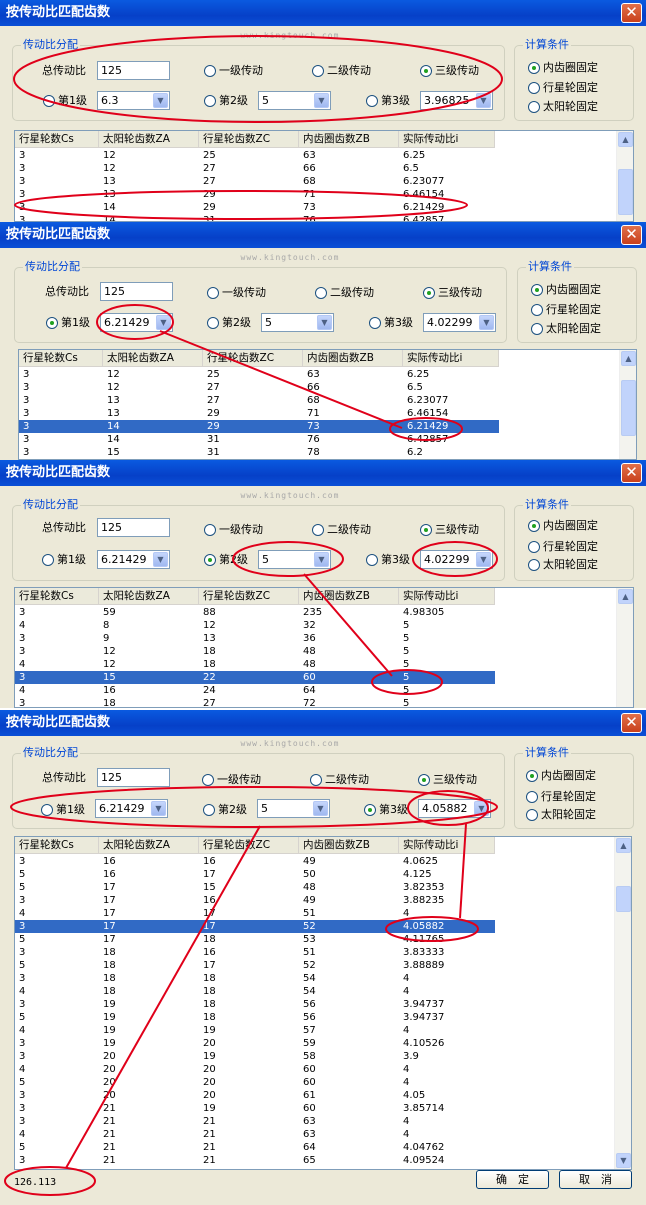 The width and height of the screenshot is (646, 1205). What do you see at coordinates (255, 1004) in the screenshot?
I see `table-row: 3 19 18 56 3.94737` at bounding box center [255, 1004].